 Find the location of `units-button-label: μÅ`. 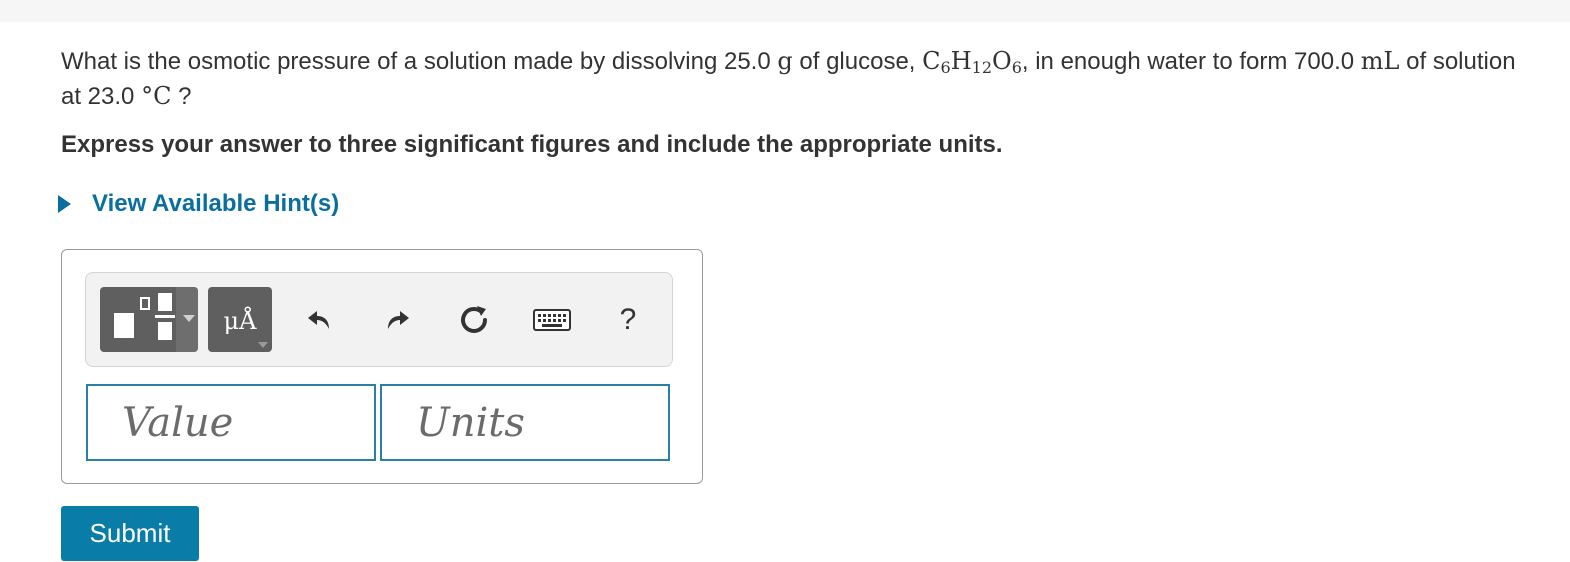

units-button-label: μÅ is located at coordinates (240, 321).